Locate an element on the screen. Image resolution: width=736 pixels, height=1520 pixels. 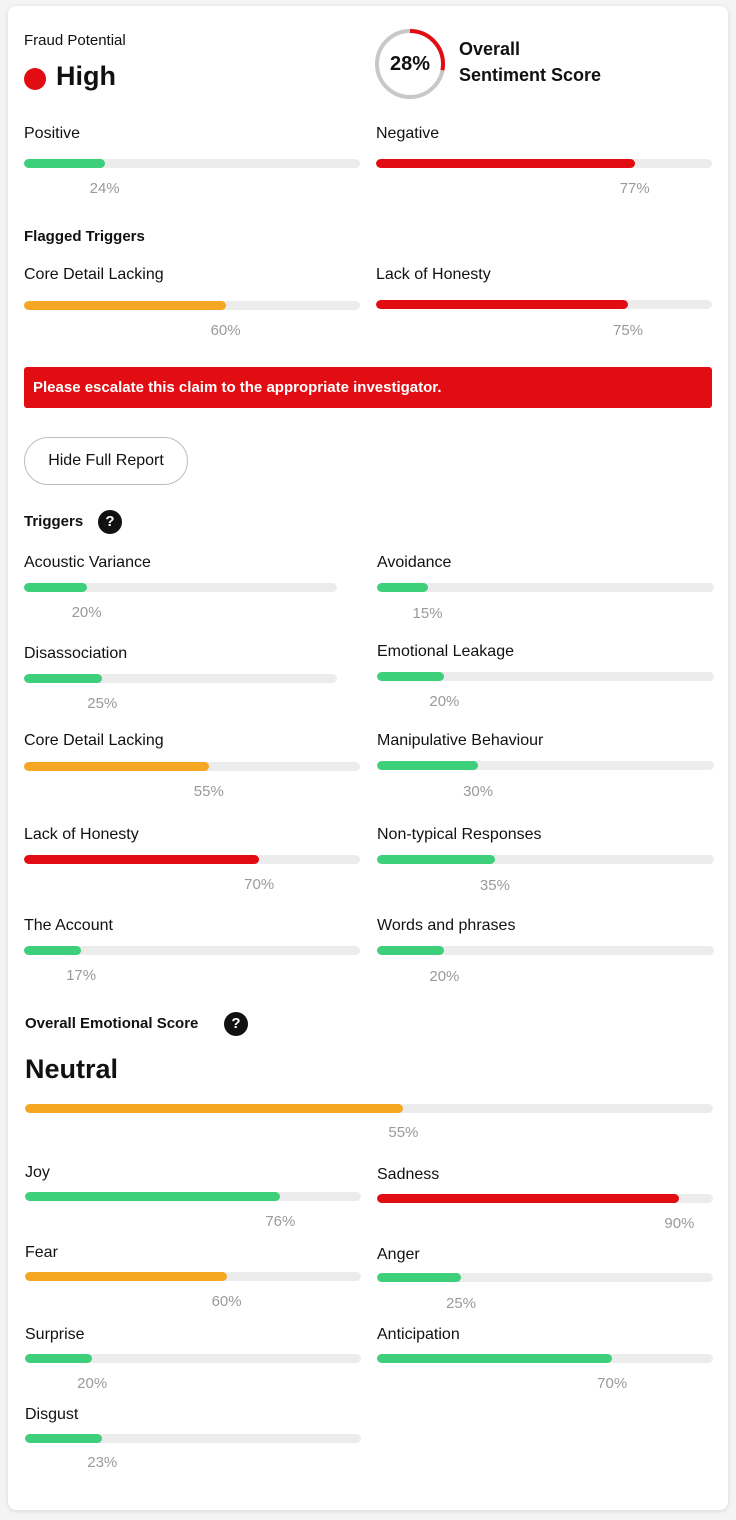
emotion-4-bar-fill is located at coordinates (59, 1358).